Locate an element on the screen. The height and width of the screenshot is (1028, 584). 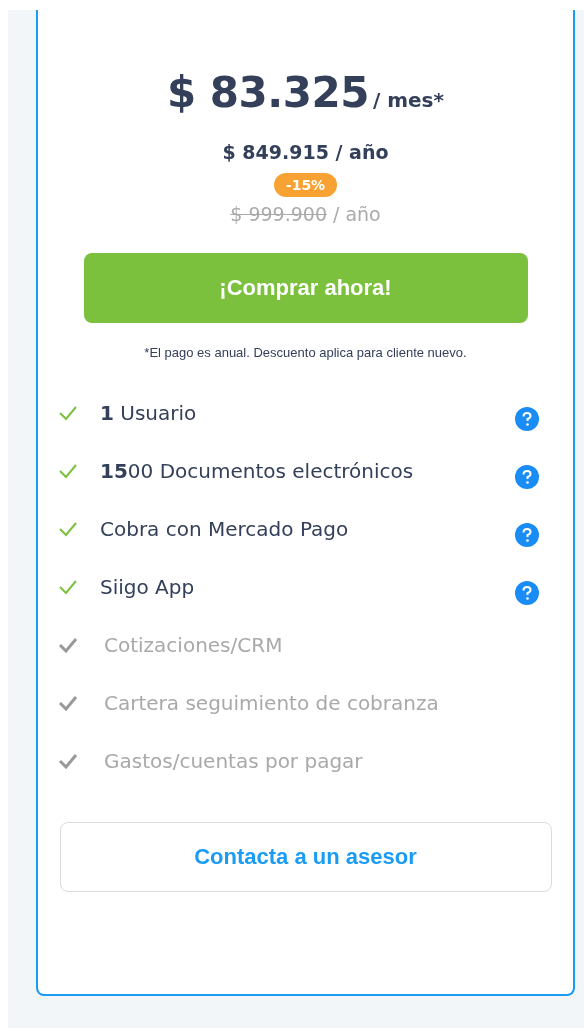
feature-text: Gastos/cuentas por pagar is located at coordinates (234, 761).